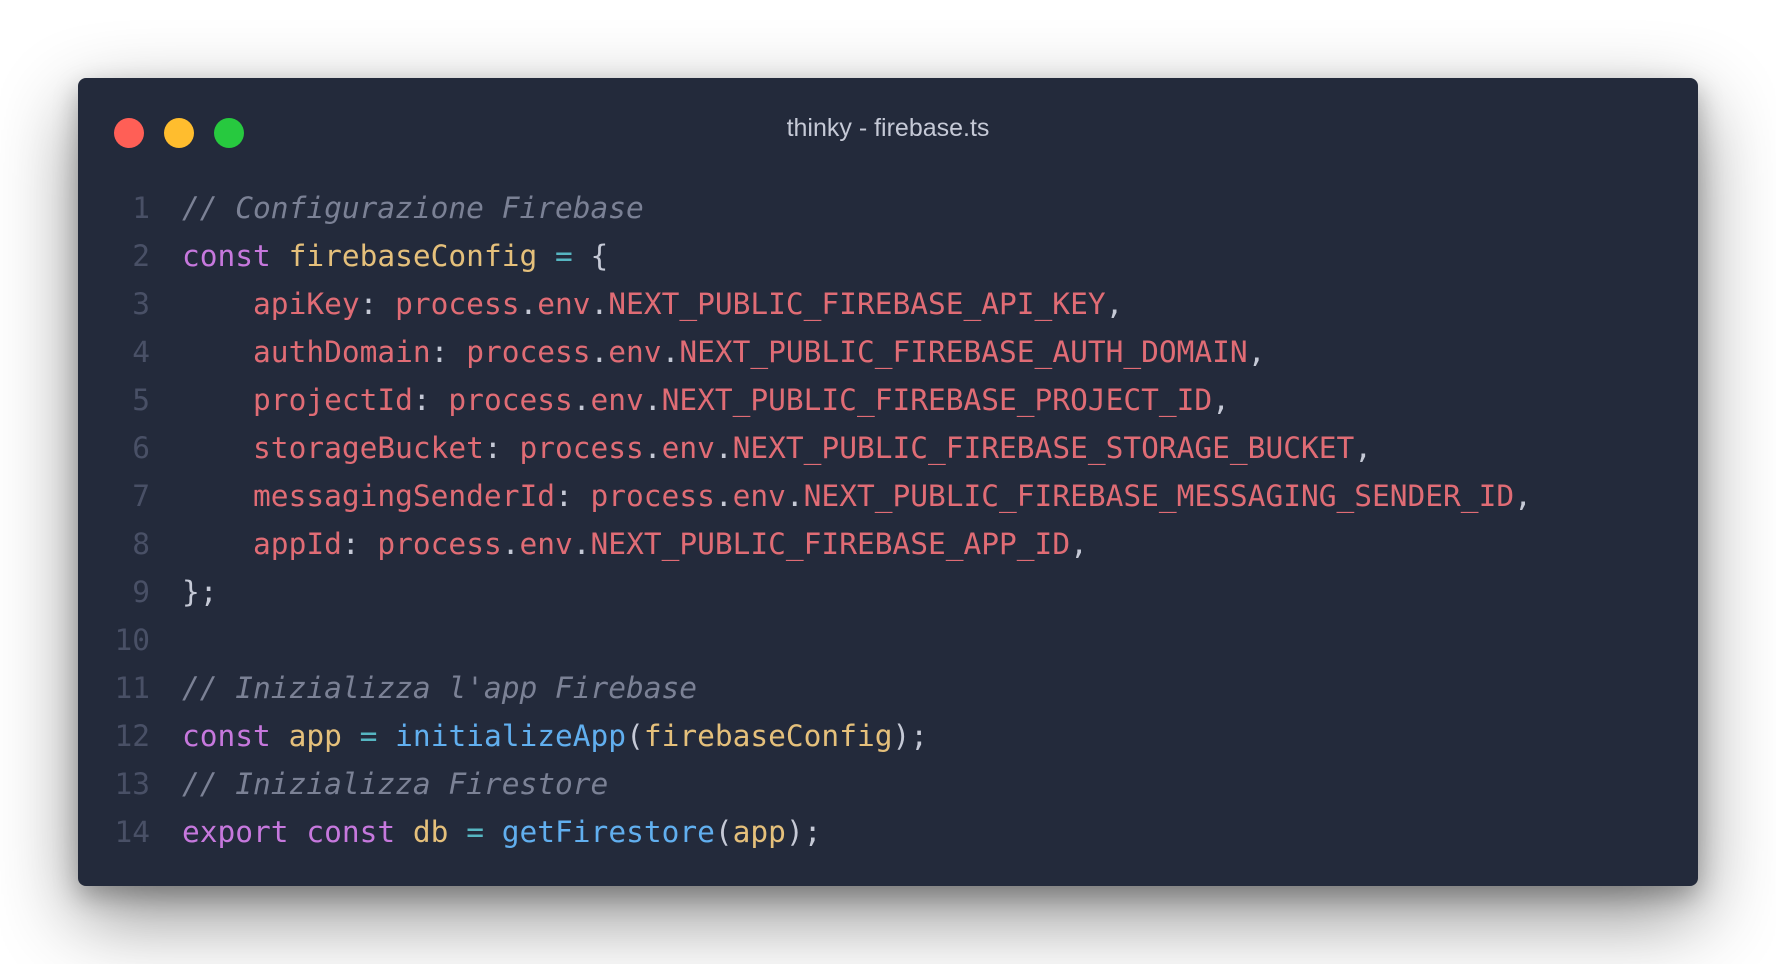  Describe the element at coordinates (395, 784) in the screenshot. I see `code-token: // Inizializza Firestore` at that location.